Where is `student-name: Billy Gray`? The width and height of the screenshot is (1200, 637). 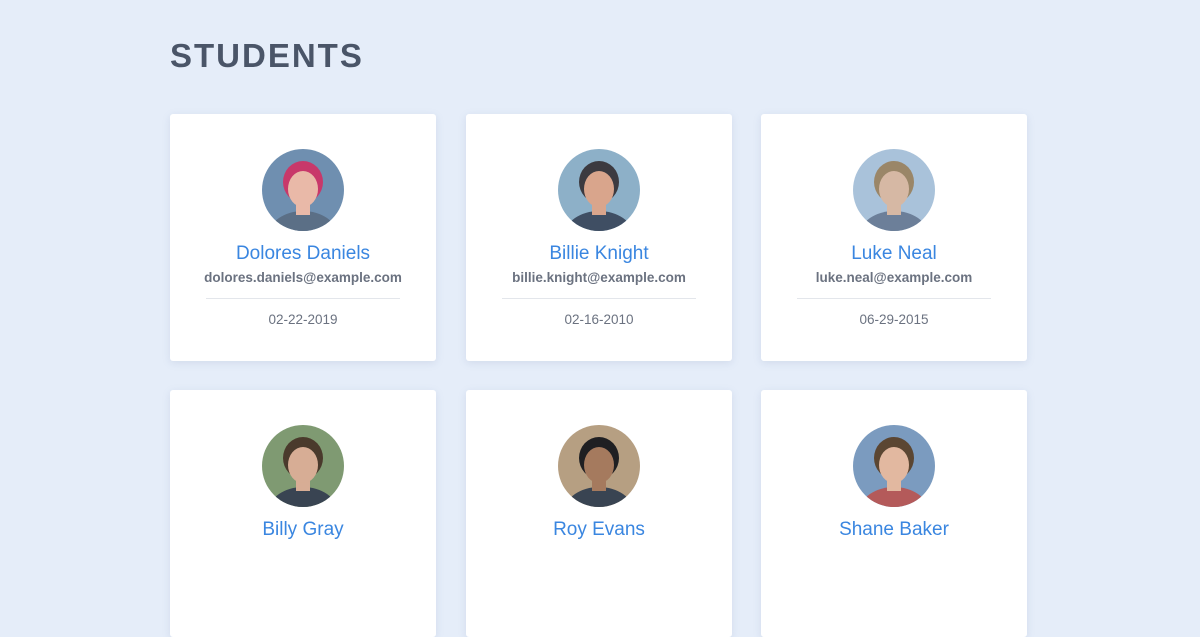
student-name: Billy Gray is located at coordinates (303, 529).